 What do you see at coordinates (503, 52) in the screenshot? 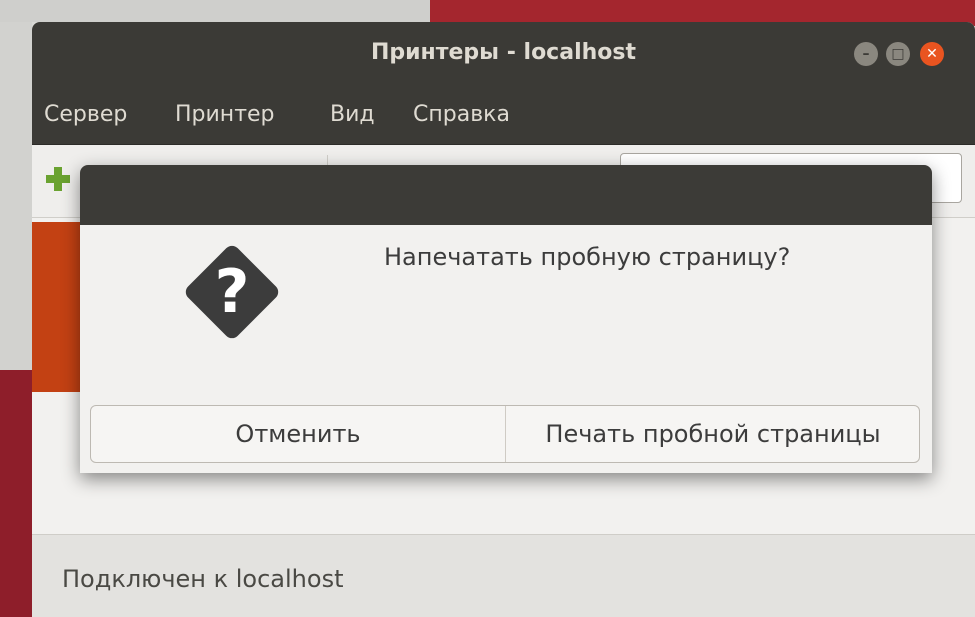
I see `window-title: Принтеры - localhost` at bounding box center [503, 52].